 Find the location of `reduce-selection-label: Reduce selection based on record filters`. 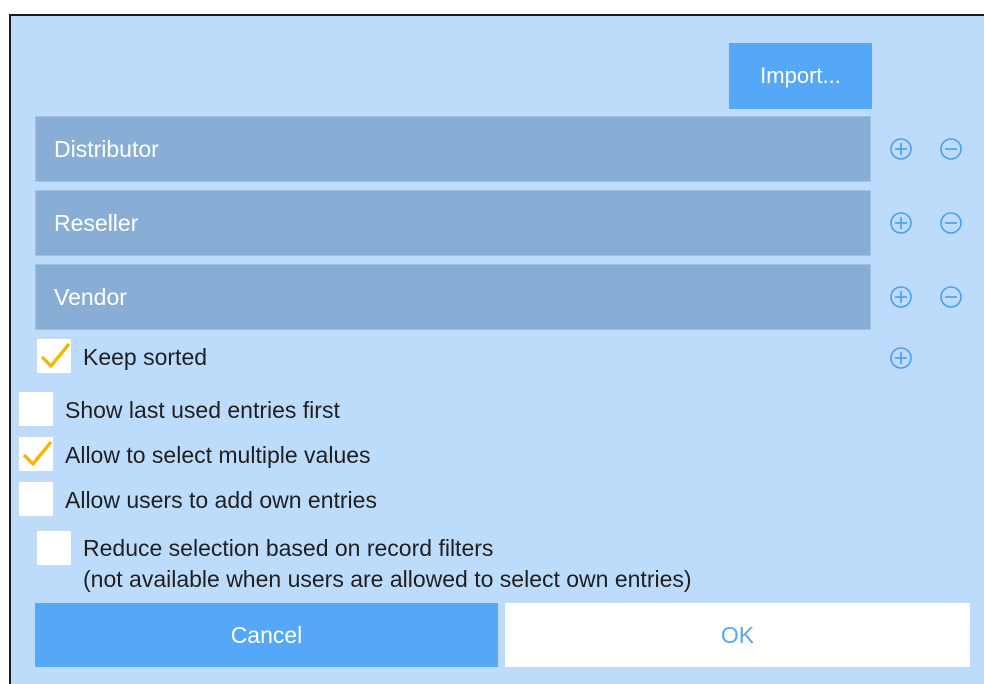

reduce-selection-label: Reduce selection based on record filters is located at coordinates (288, 548).